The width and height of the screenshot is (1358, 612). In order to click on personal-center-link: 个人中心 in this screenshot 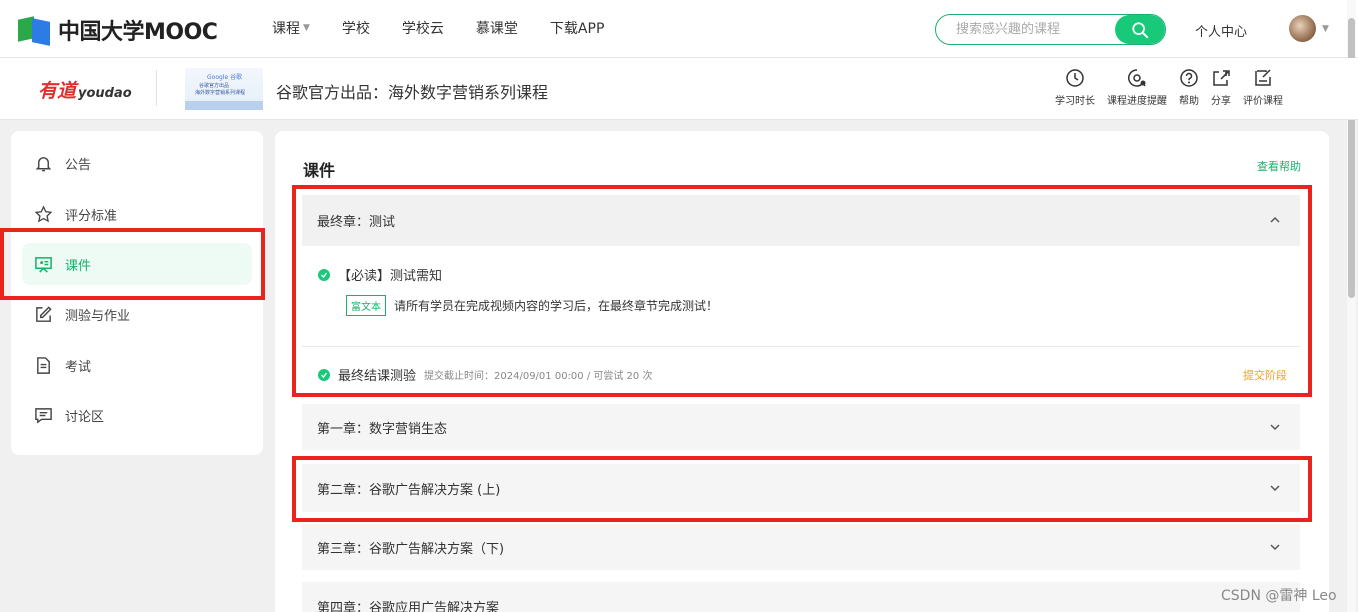, I will do `click(1221, 30)`.